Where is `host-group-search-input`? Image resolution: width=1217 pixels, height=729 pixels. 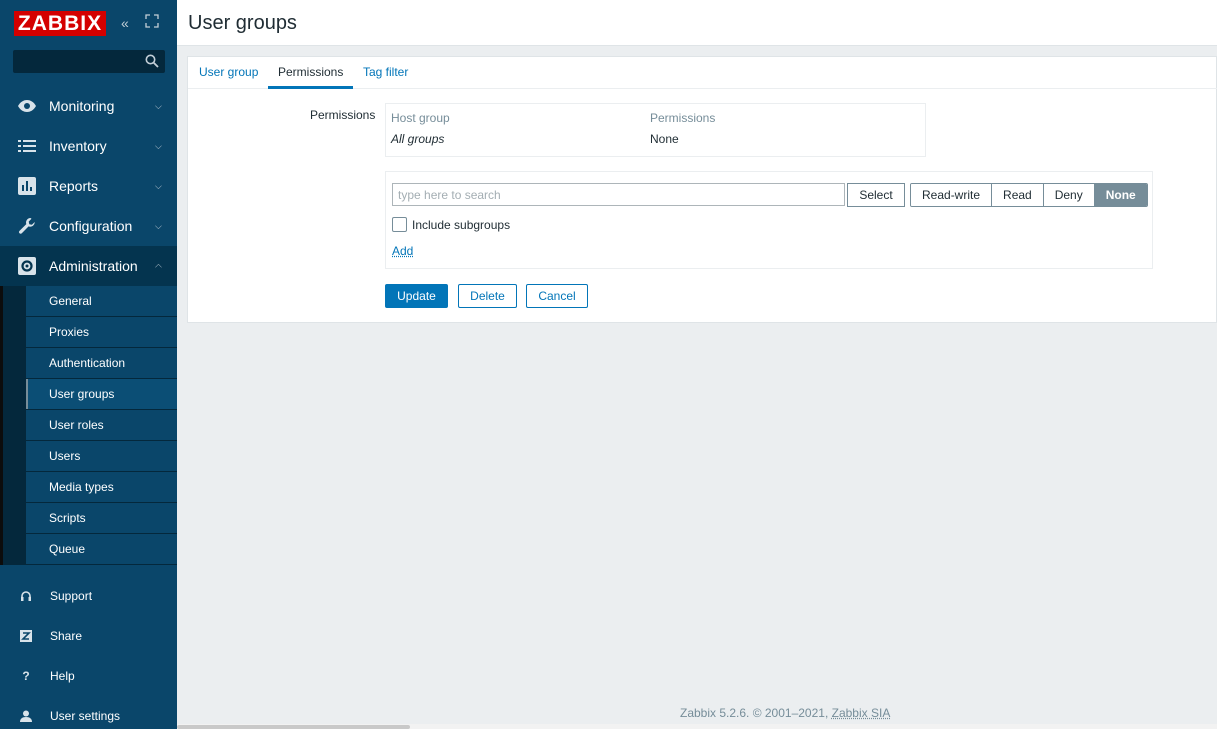 host-group-search-input is located at coordinates (618, 194).